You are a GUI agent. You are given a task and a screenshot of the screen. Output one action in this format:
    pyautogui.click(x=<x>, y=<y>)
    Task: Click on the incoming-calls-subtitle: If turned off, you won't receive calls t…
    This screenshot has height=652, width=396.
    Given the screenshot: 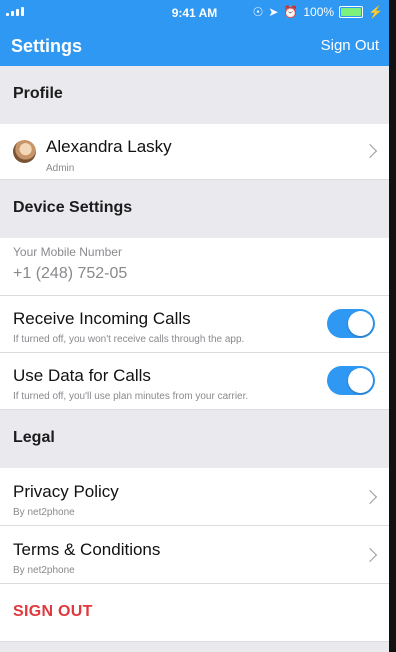 What is the action you would take?
    pyautogui.click(x=129, y=339)
    